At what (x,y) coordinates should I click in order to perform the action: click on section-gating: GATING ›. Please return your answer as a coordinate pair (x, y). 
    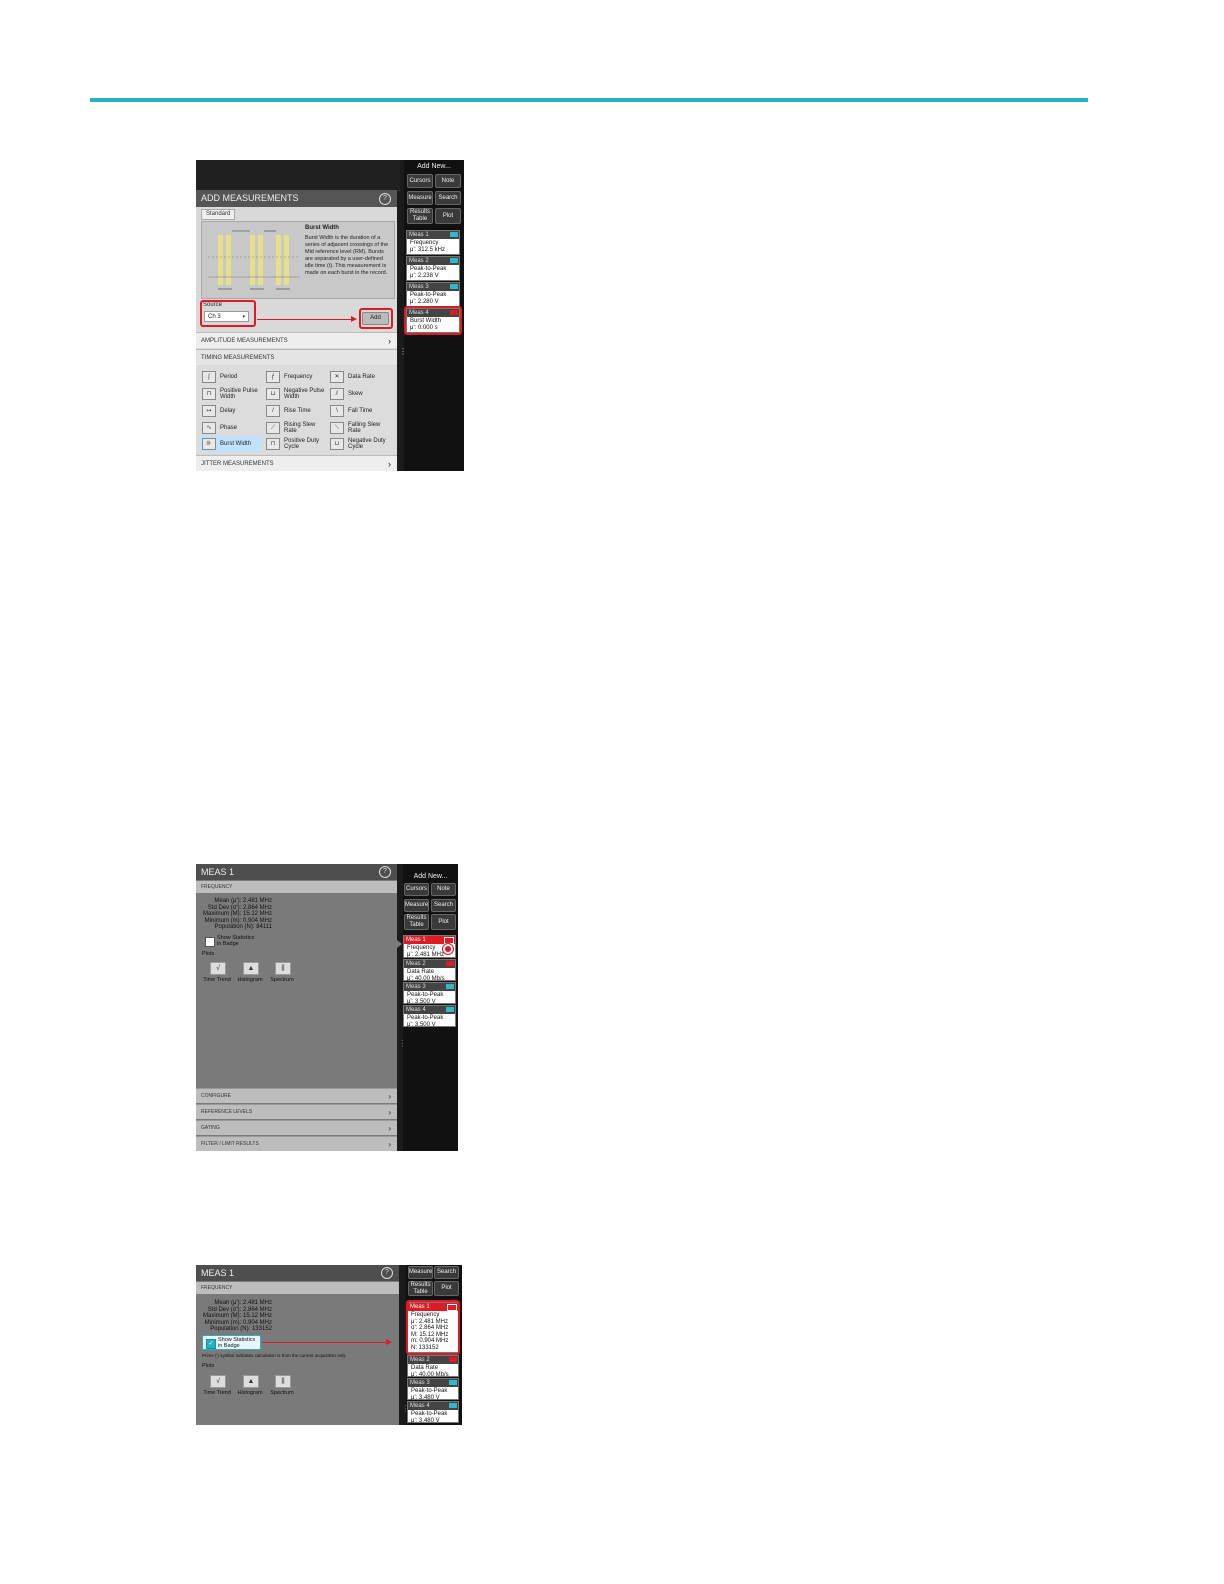
    Looking at the image, I should click on (296, 1127).